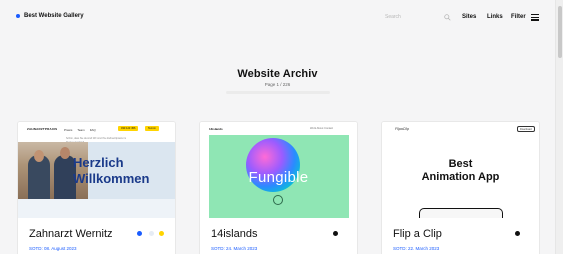 The width and height of the screenshot is (563, 254). What do you see at coordinates (277, 84) in the screenshot?
I see `pager: Page 1 / 226` at bounding box center [277, 84].